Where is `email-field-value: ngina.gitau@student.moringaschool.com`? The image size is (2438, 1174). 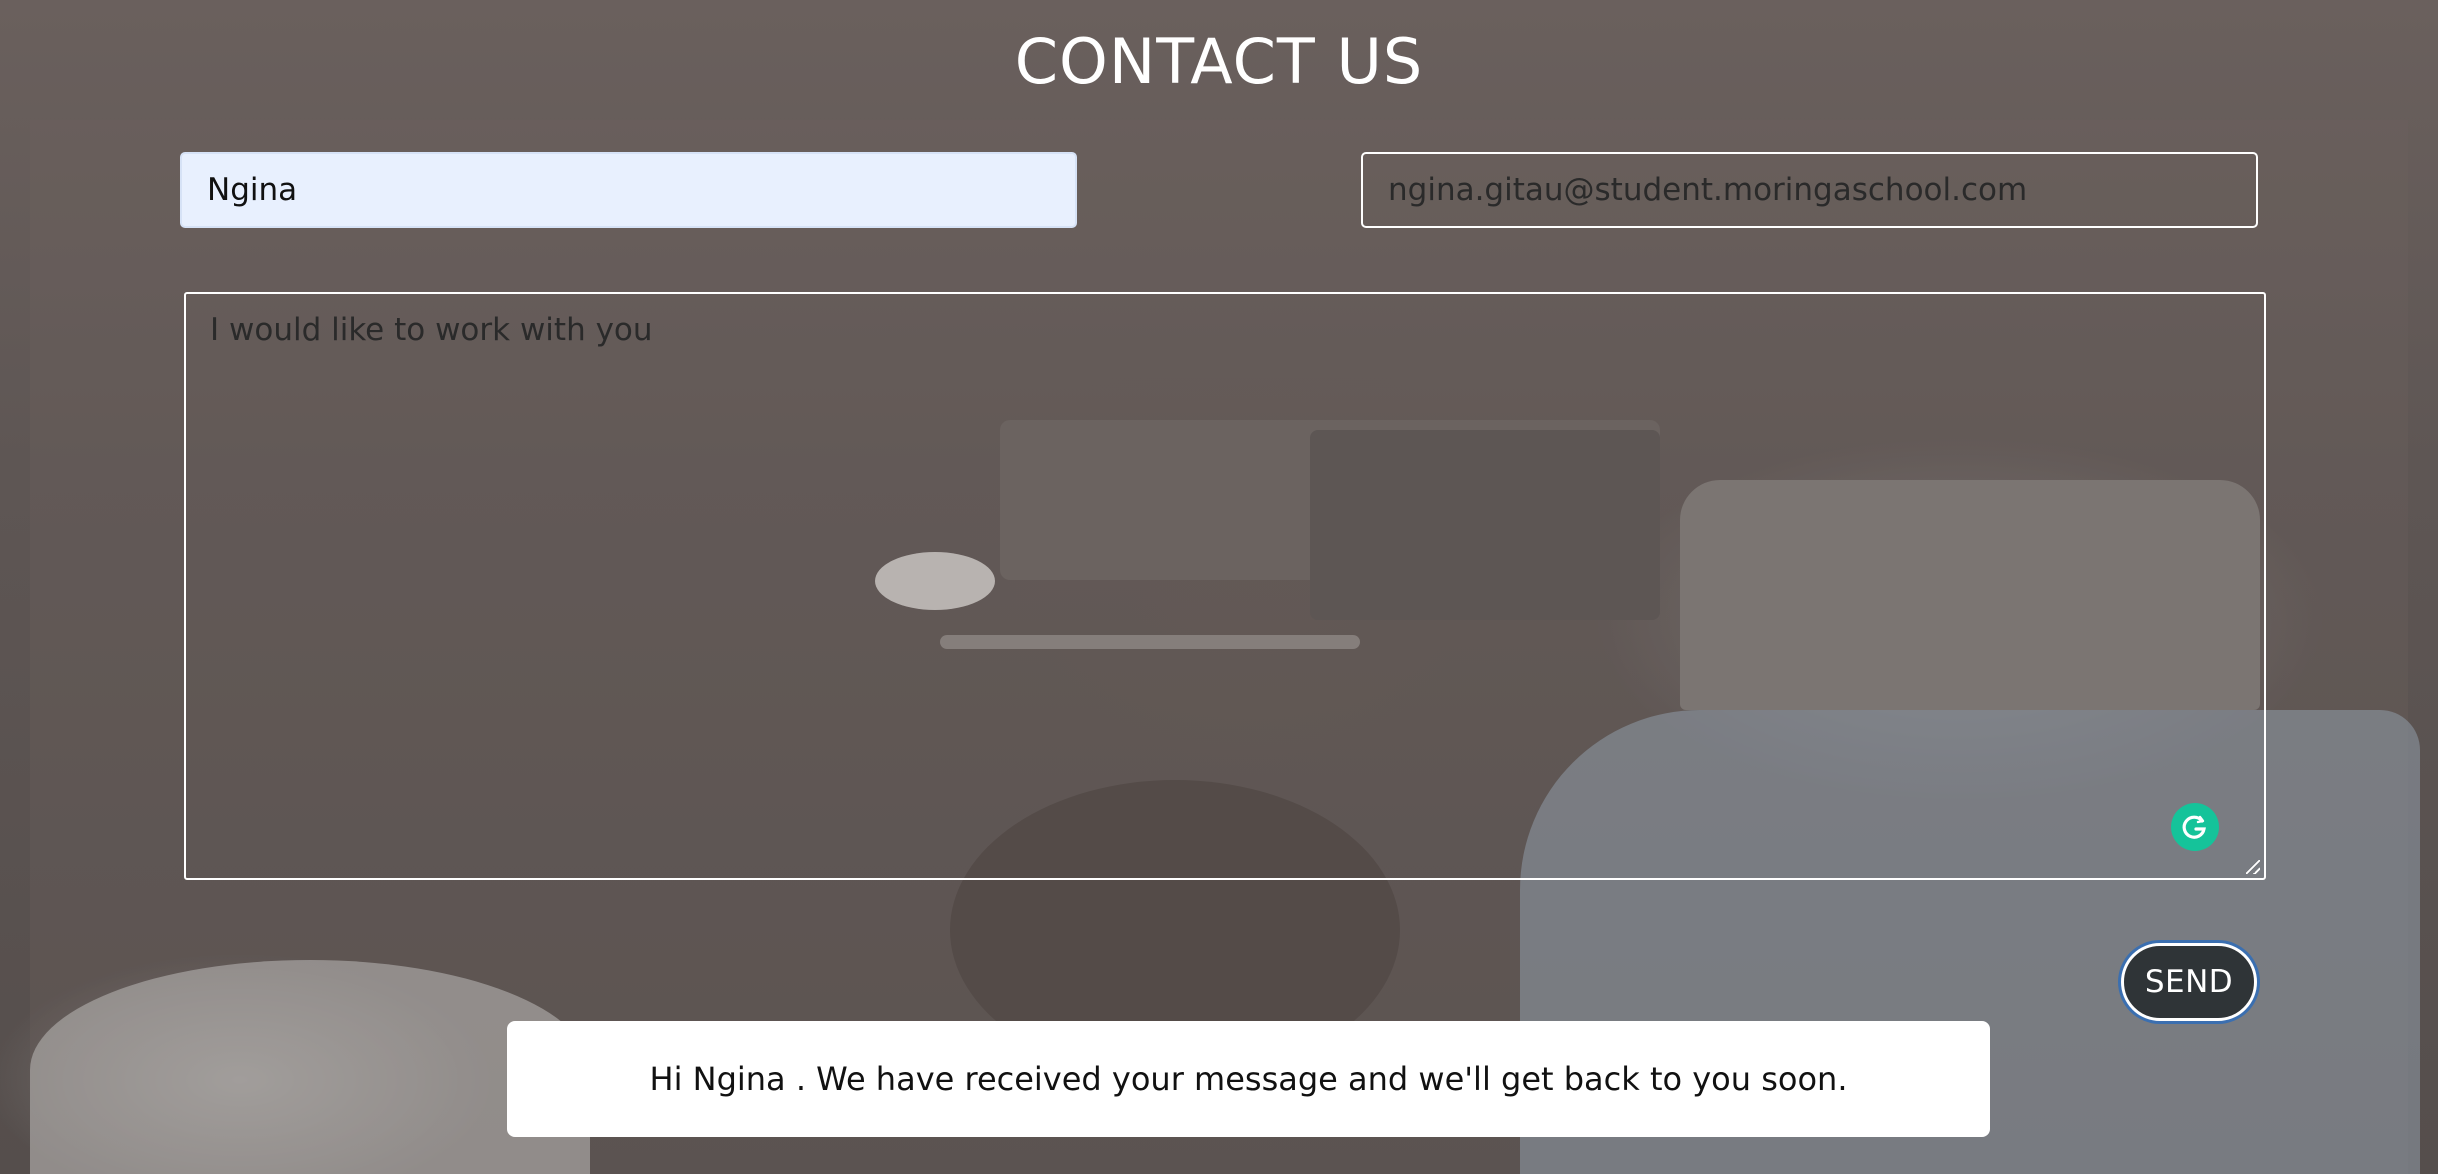
email-field-value: ngina.gitau@student.moringaschool.com is located at coordinates (1708, 190).